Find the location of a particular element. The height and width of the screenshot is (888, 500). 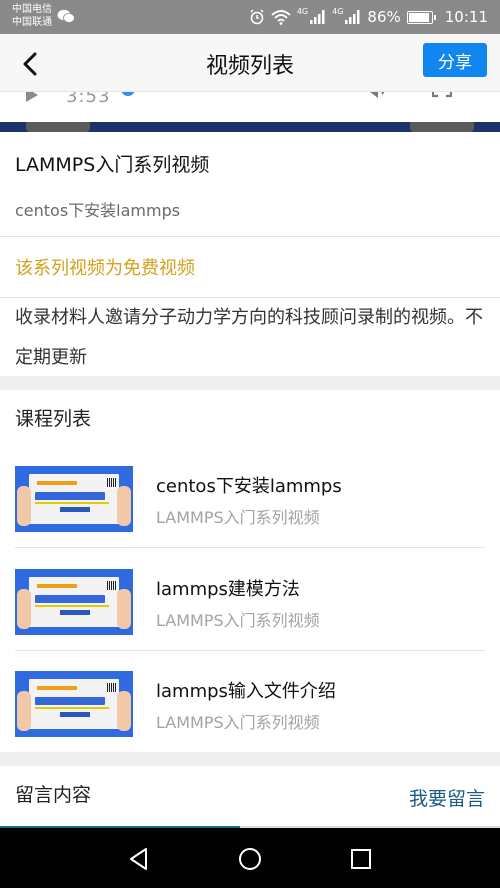

course-title: lammps建模方法 is located at coordinates (228, 589).